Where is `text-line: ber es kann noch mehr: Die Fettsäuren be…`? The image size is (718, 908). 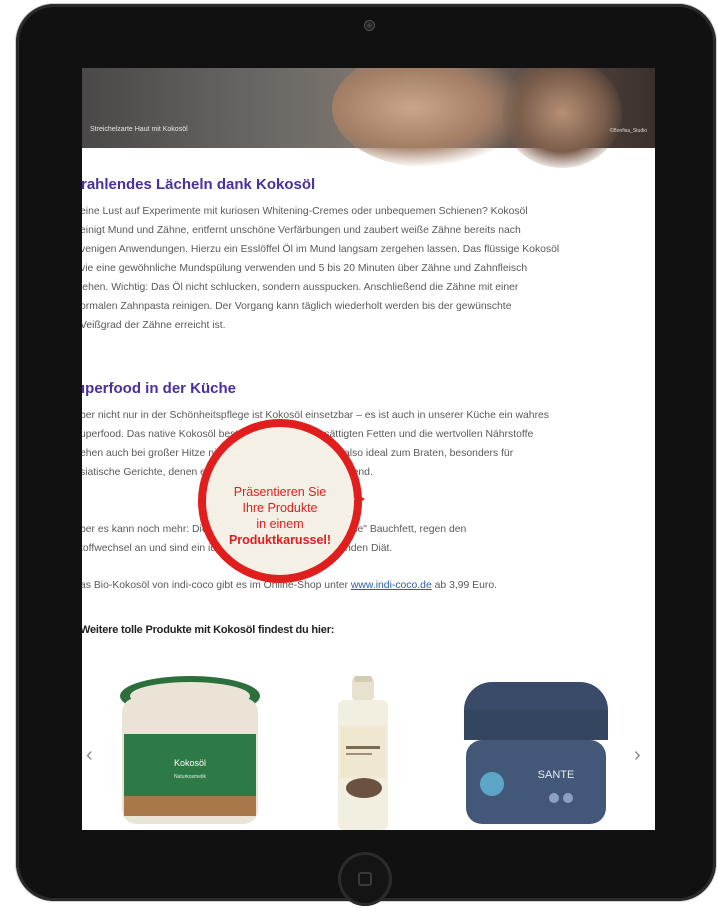 text-line: ber es kann noch mehr: Die Fettsäuren be… is located at coordinates (274, 529).